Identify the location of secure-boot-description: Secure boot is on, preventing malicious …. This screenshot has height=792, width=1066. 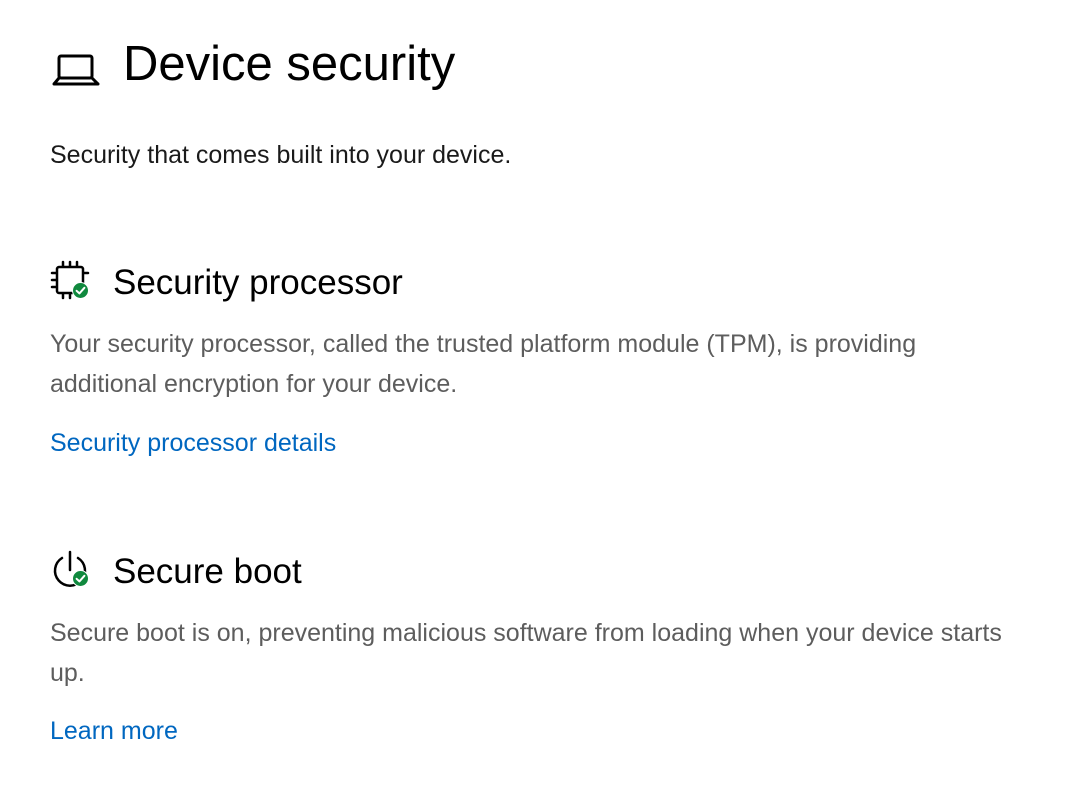
(526, 653).